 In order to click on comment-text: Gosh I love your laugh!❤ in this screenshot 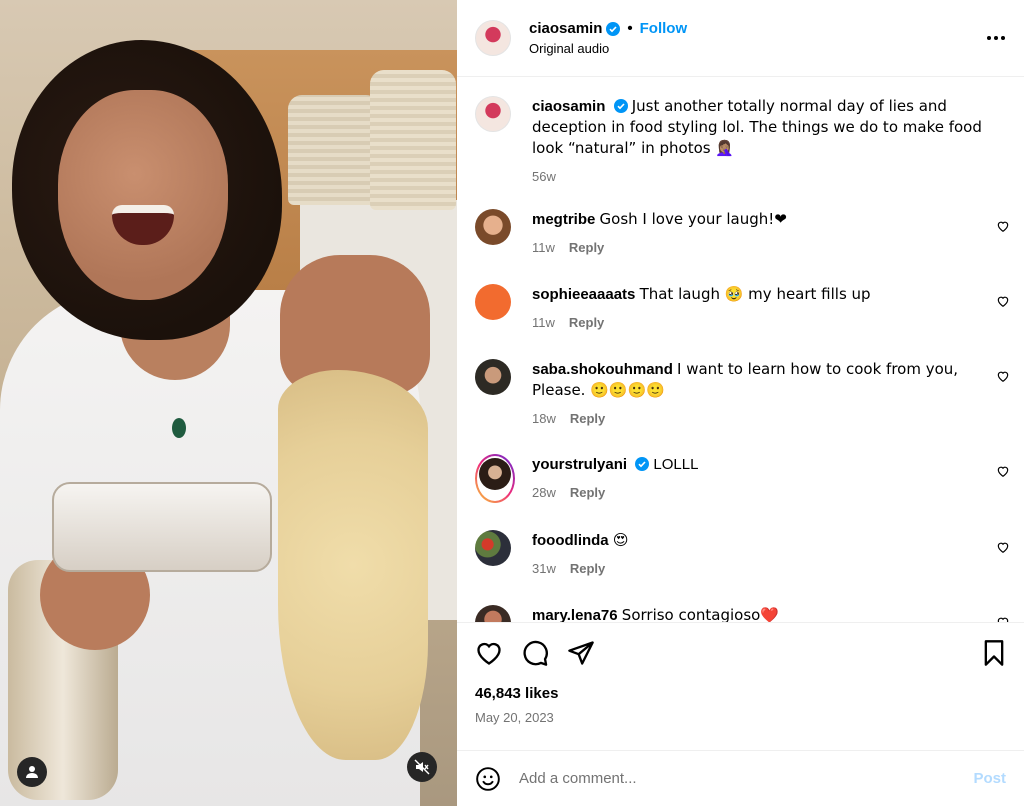, I will do `click(693, 219)`.